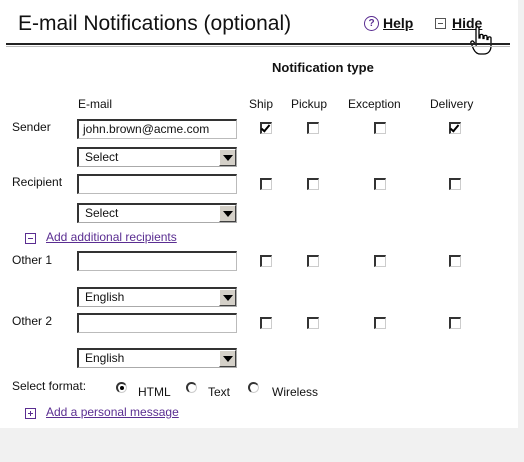 Image resolution: width=524 pixels, height=462 pixels. Describe the element at coordinates (266, 261) in the screenshot. I see `other1-ship-checkbox` at that location.